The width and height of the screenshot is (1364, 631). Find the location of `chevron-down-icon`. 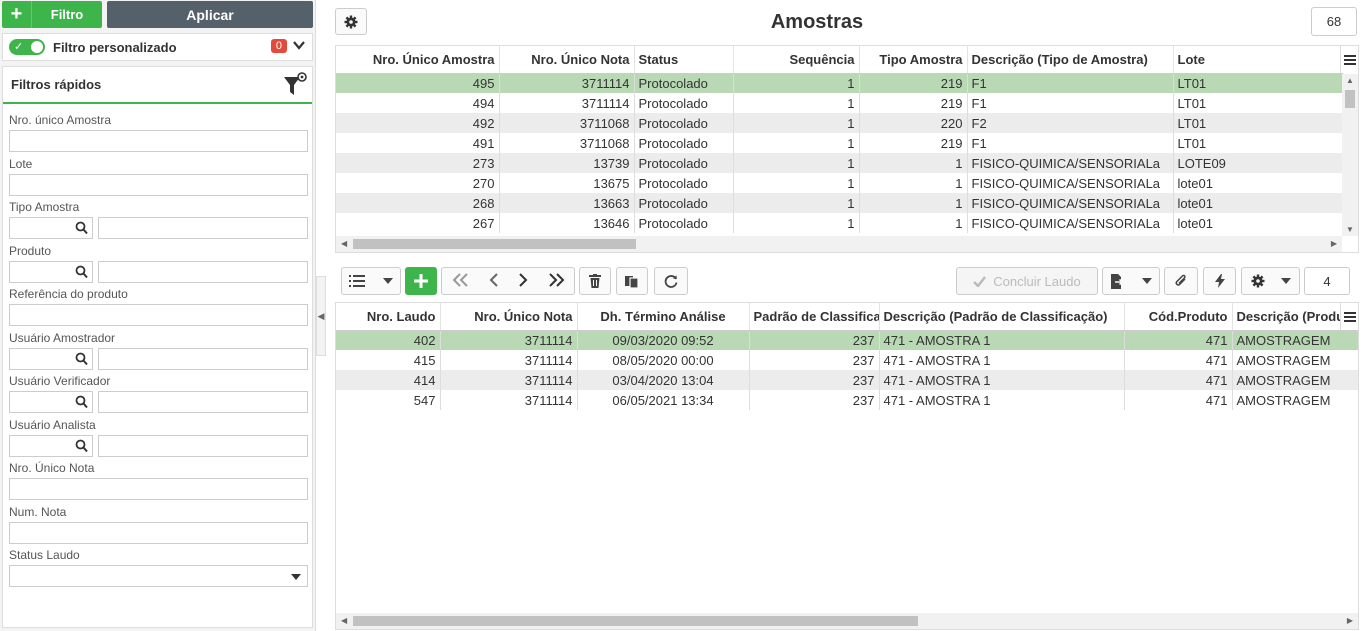

chevron-down-icon is located at coordinates (299, 46).